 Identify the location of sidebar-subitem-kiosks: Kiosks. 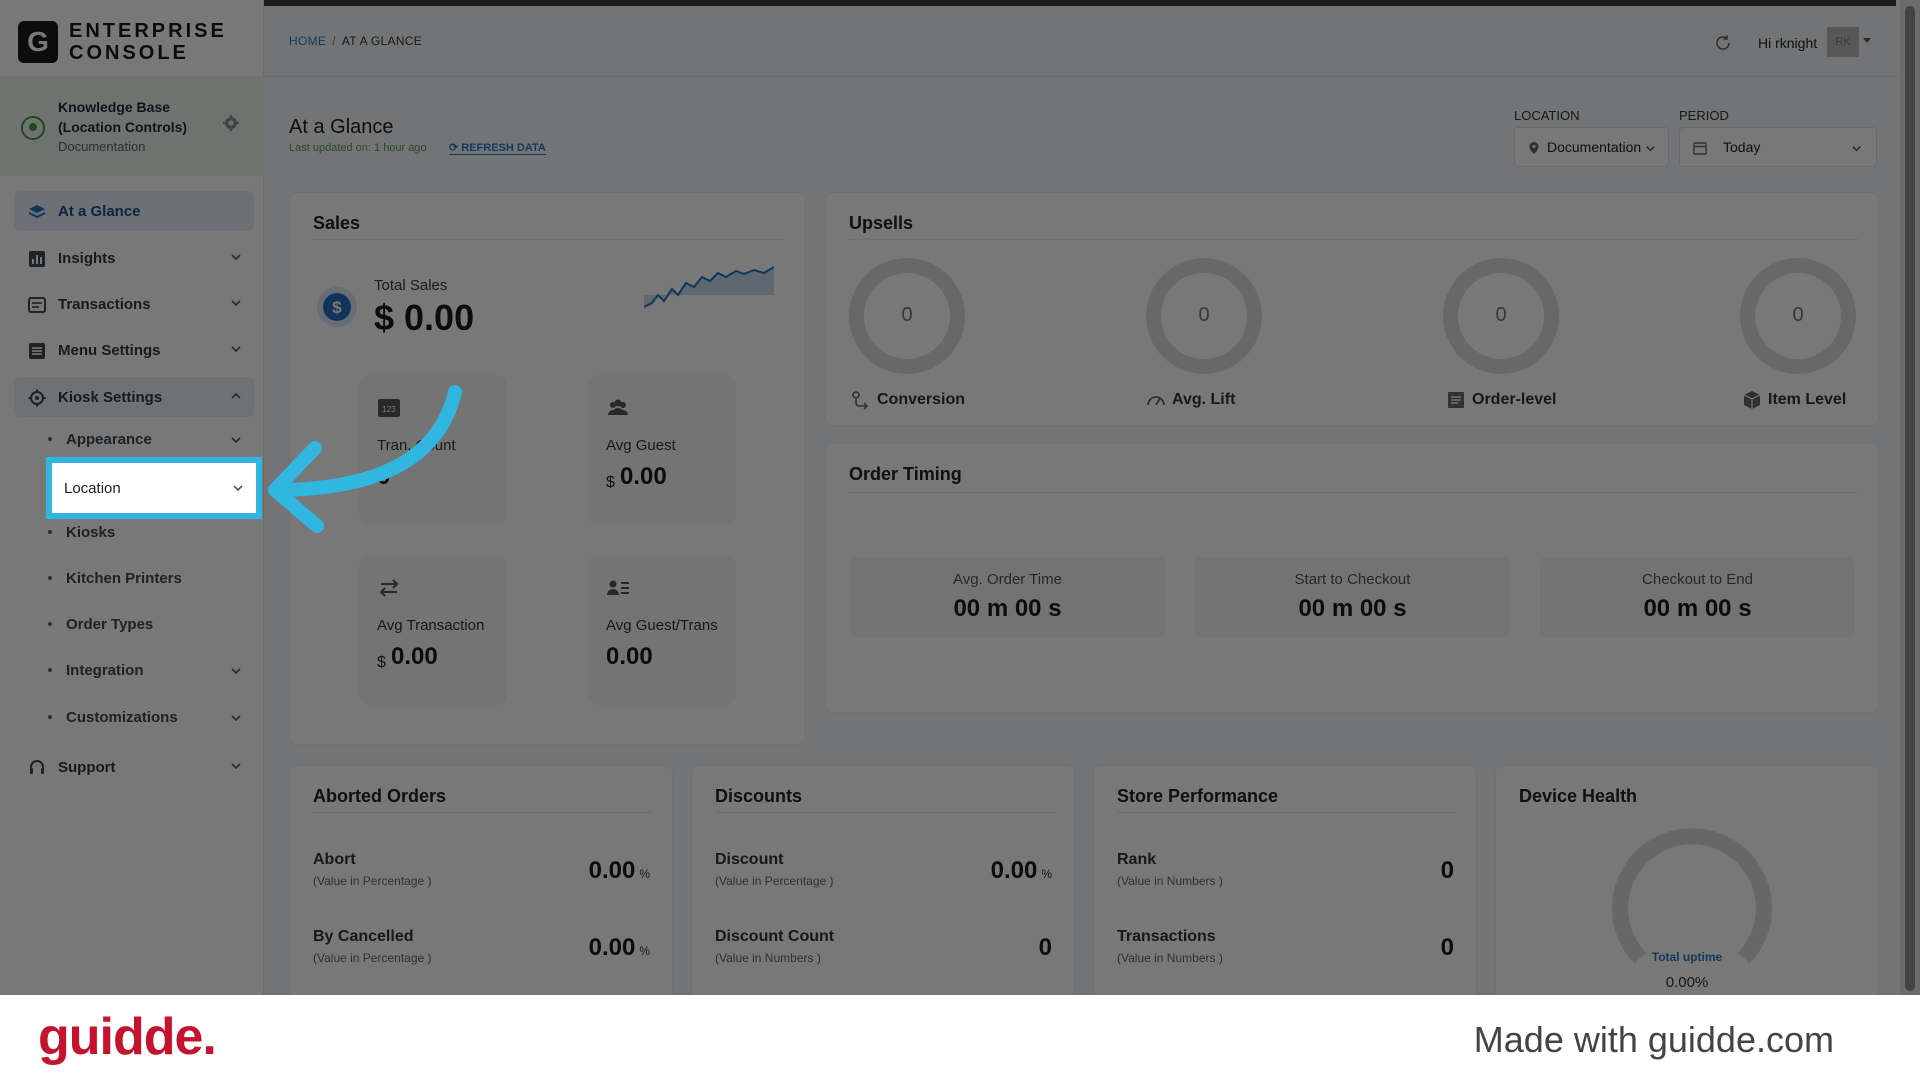
(150, 533).